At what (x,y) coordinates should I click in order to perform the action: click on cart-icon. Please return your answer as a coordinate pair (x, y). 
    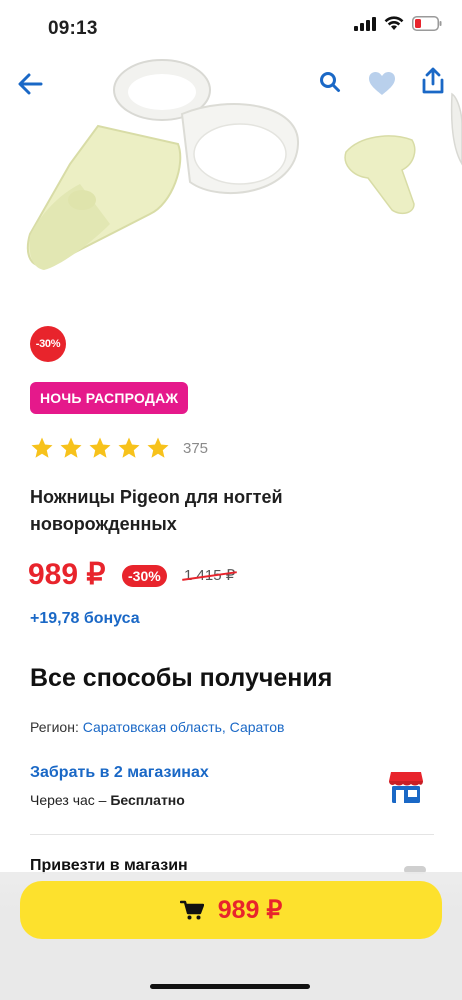
    Looking at the image, I should click on (191, 910).